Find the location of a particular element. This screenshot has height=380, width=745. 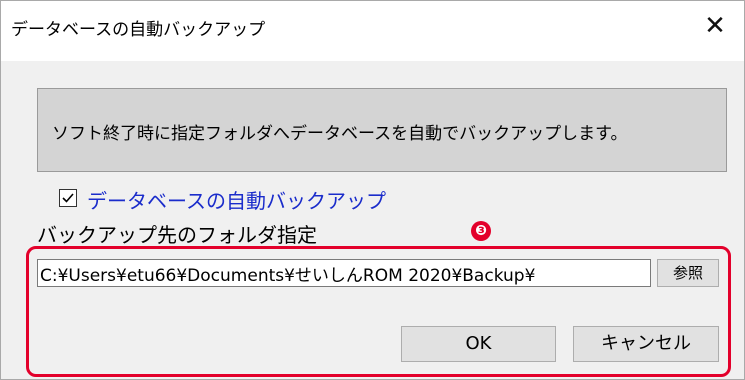

backup-folder-label: バックアップ先のフォルダ指定 is located at coordinates (177, 235).